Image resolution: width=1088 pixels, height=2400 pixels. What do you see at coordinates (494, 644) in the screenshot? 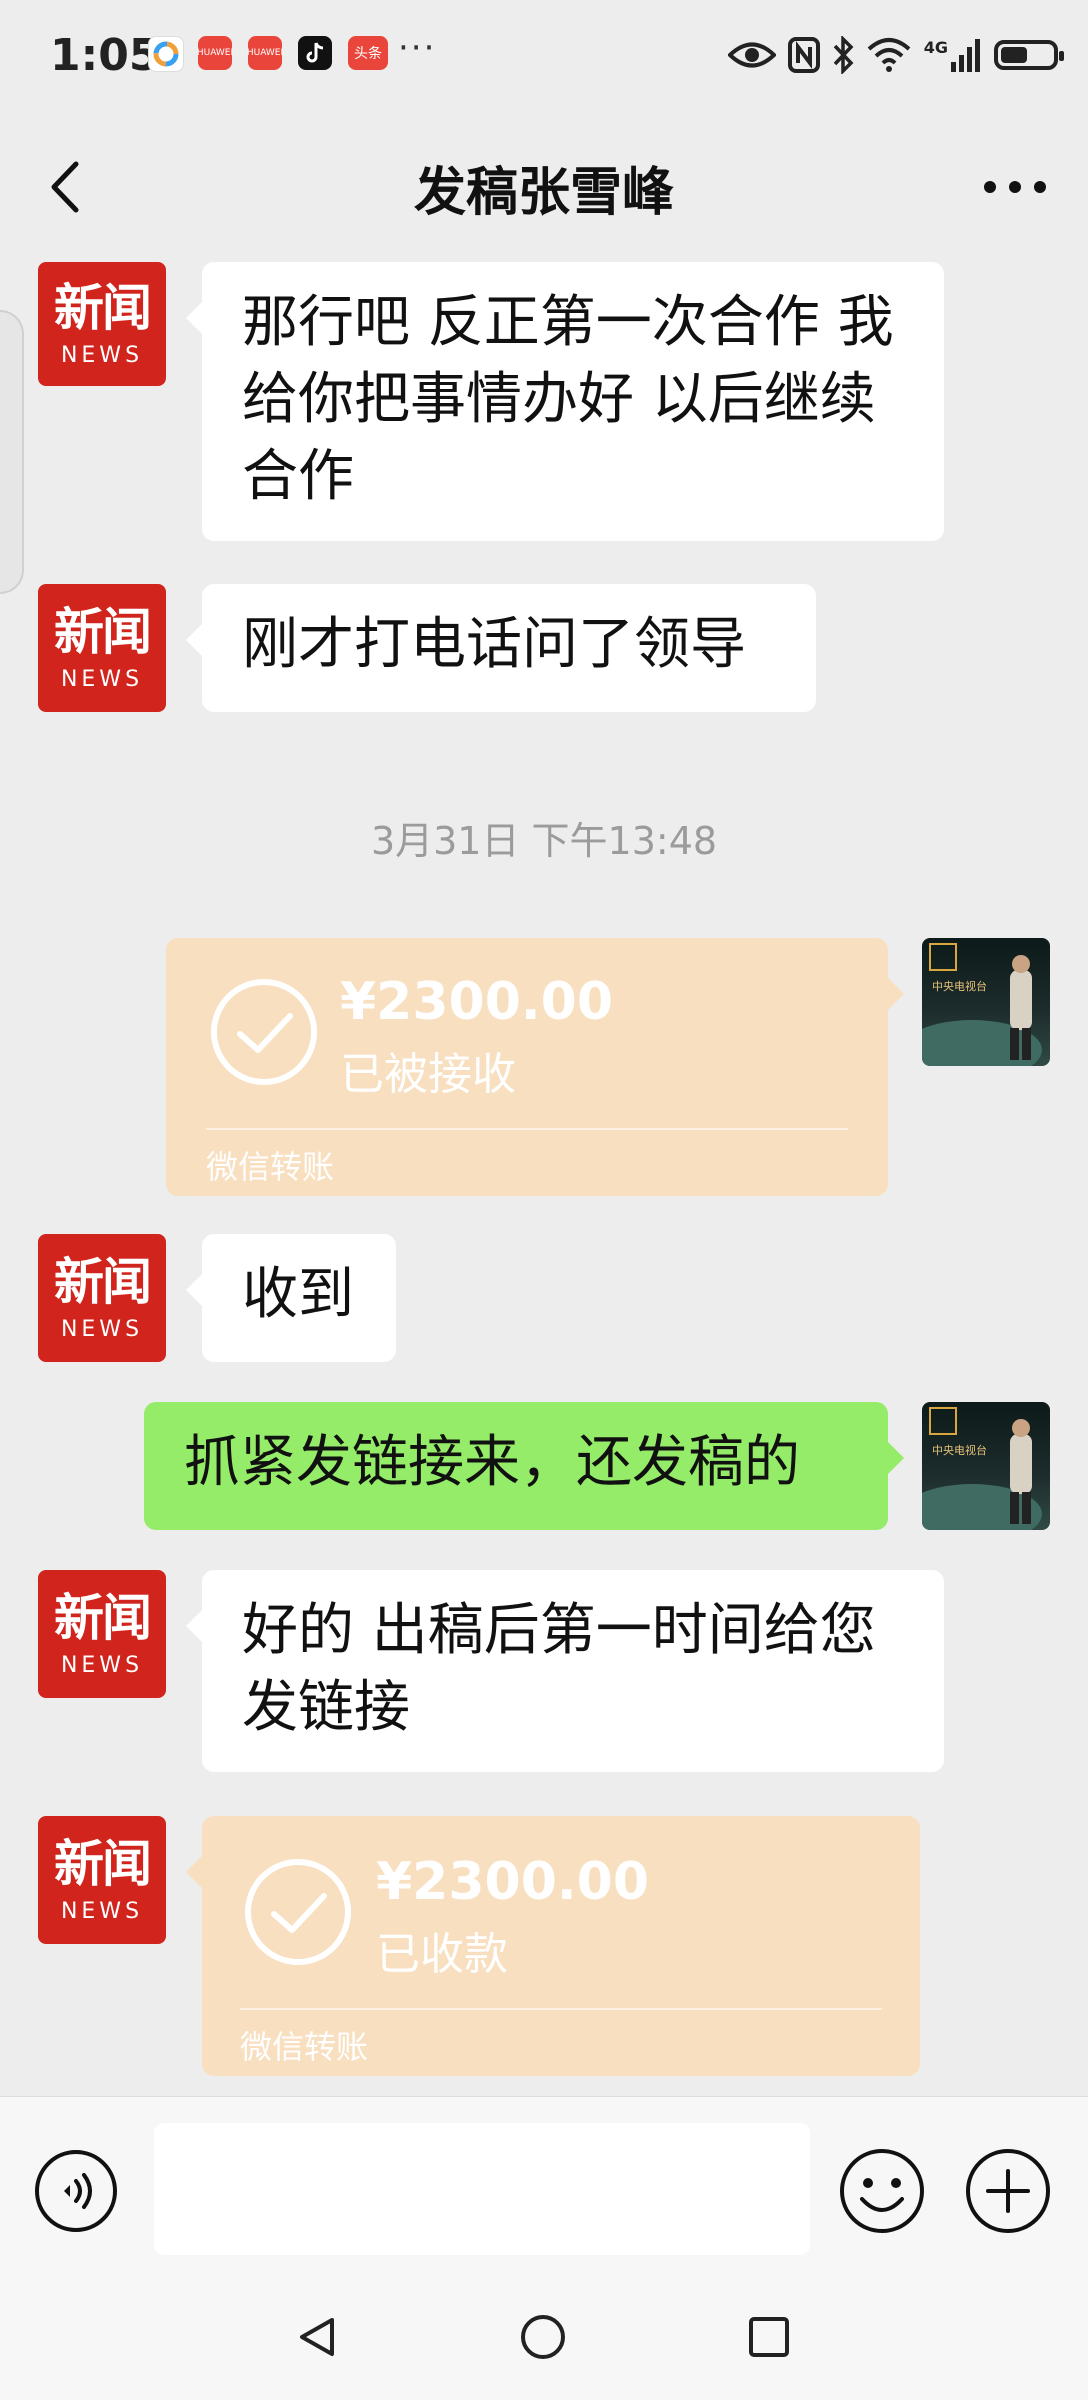
I see `message-text: 刚才打电话问了领导` at bounding box center [494, 644].